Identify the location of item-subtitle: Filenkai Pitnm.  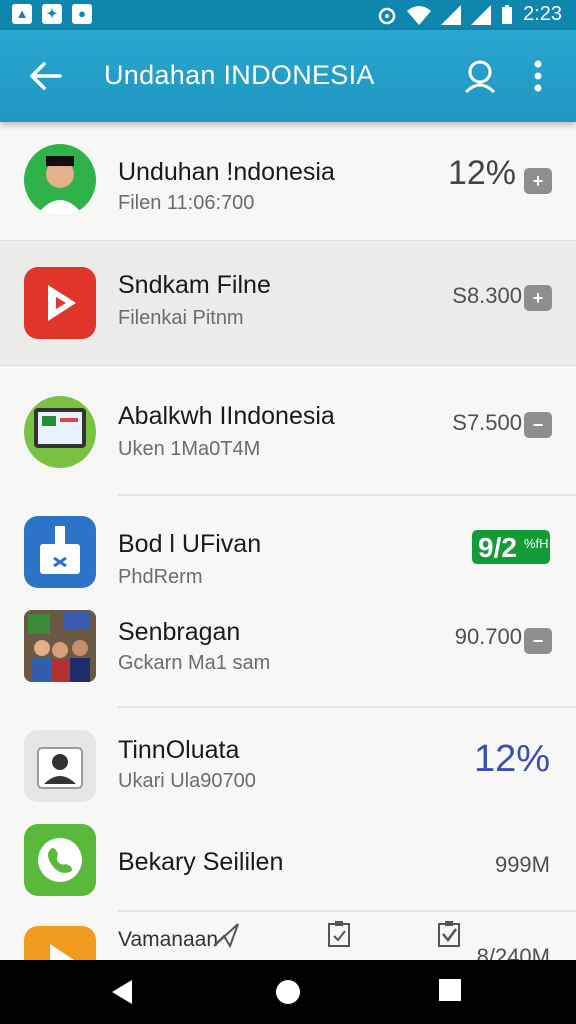
(181, 318).